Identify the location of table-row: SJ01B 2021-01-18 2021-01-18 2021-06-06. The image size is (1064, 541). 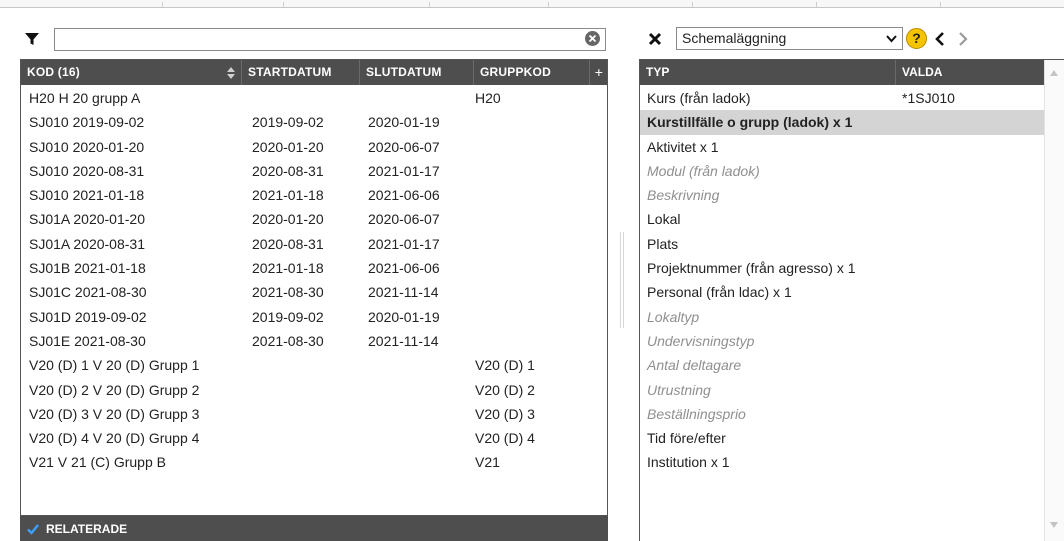
(314, 268).